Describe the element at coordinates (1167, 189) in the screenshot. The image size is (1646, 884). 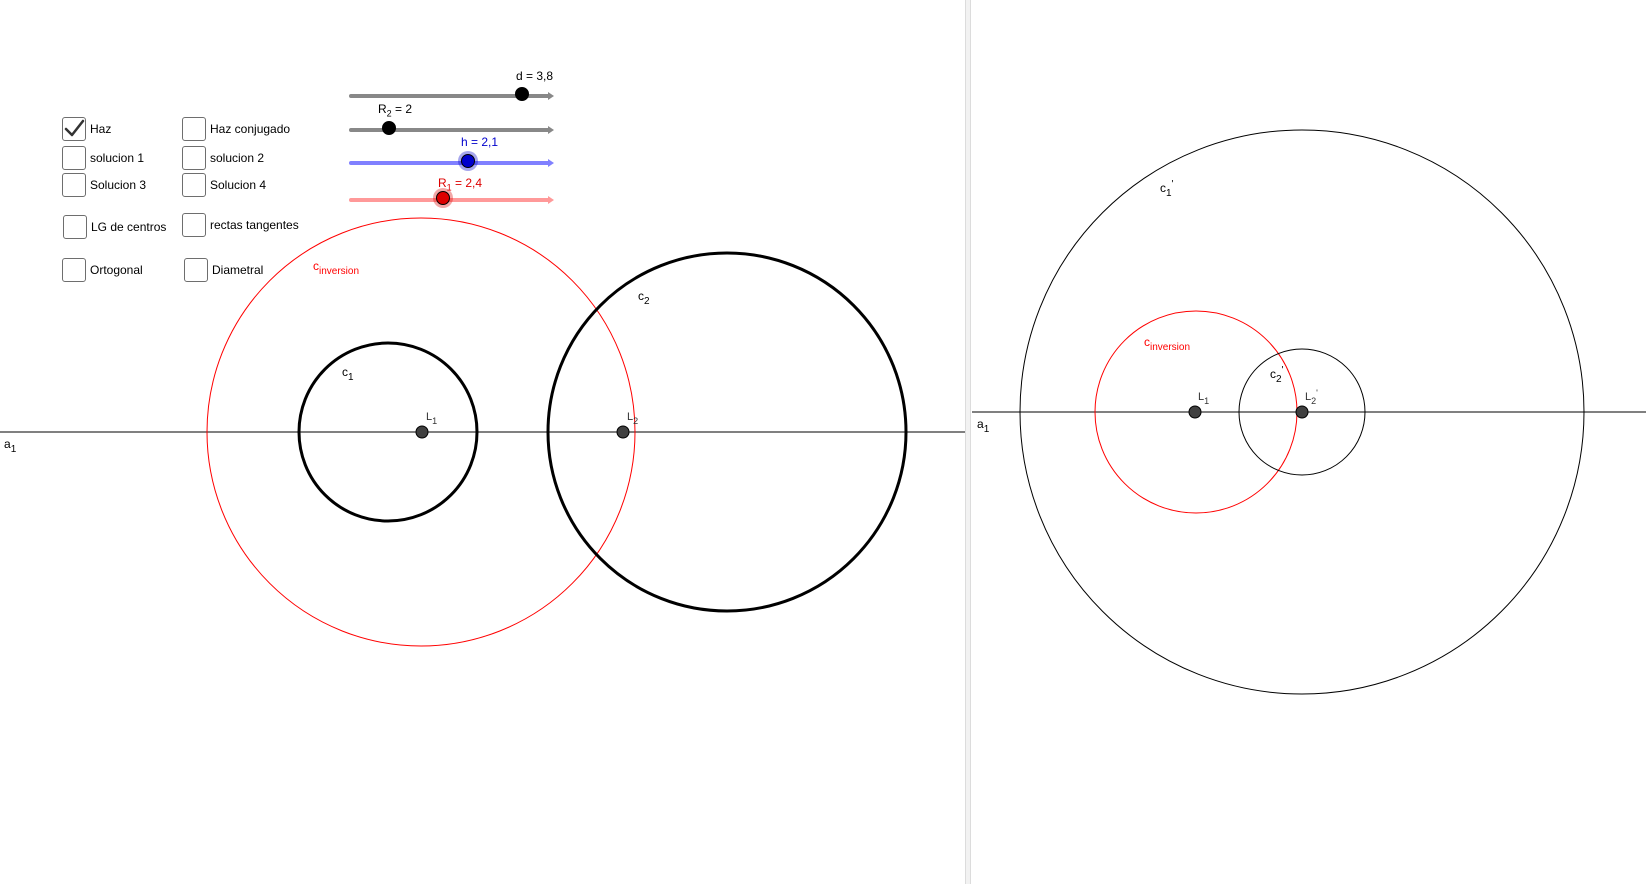
I see `label-c1-prime: c1'` at that location.